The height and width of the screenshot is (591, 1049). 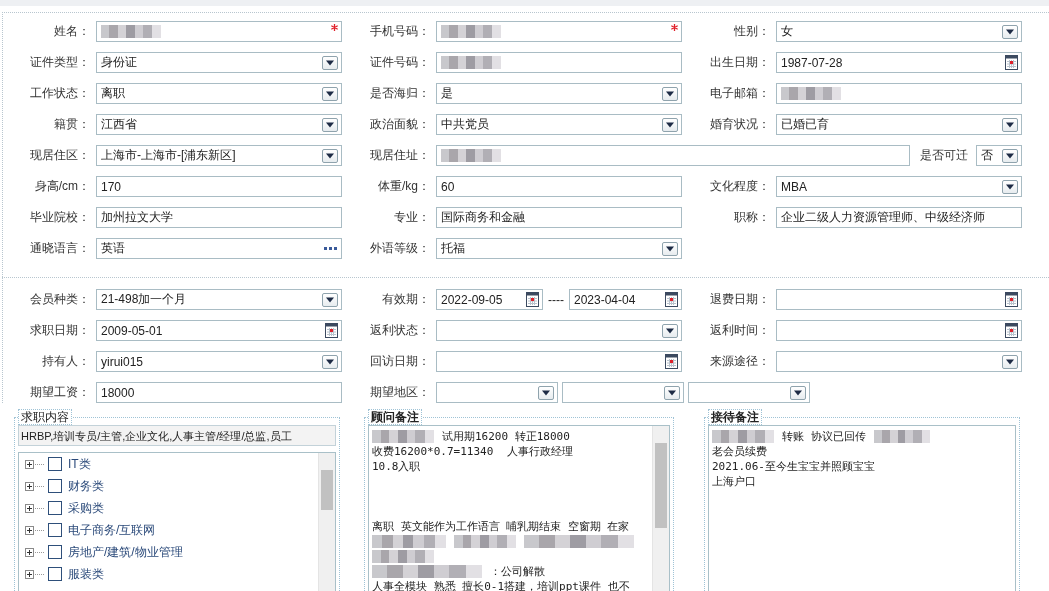 What do you see at coordinates (219, 248) in the screenshot?
I see `input-field: 英语` at bounding box center [219, 248].